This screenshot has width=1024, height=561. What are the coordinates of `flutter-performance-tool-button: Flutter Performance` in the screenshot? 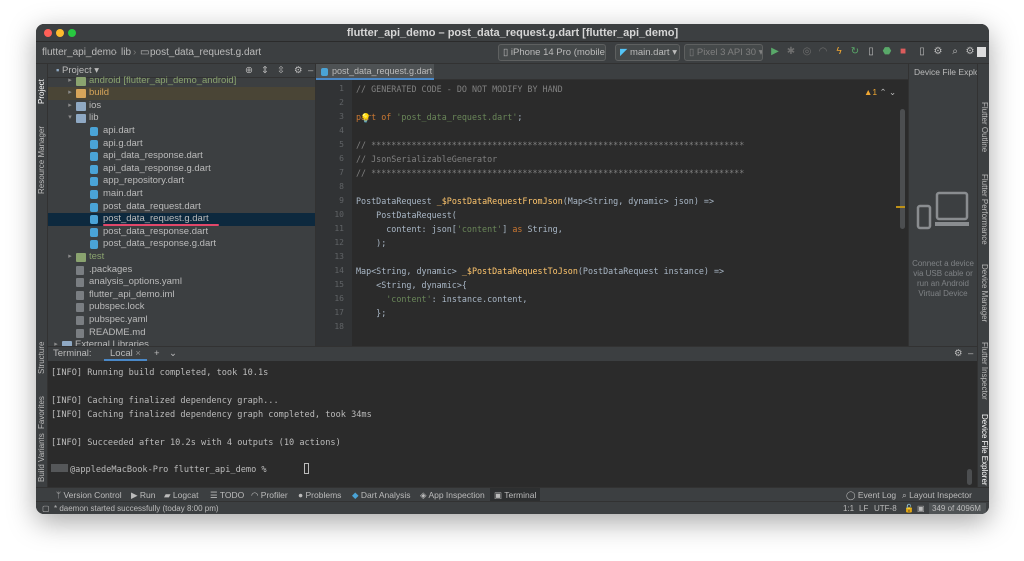 It's located at (984, 209).